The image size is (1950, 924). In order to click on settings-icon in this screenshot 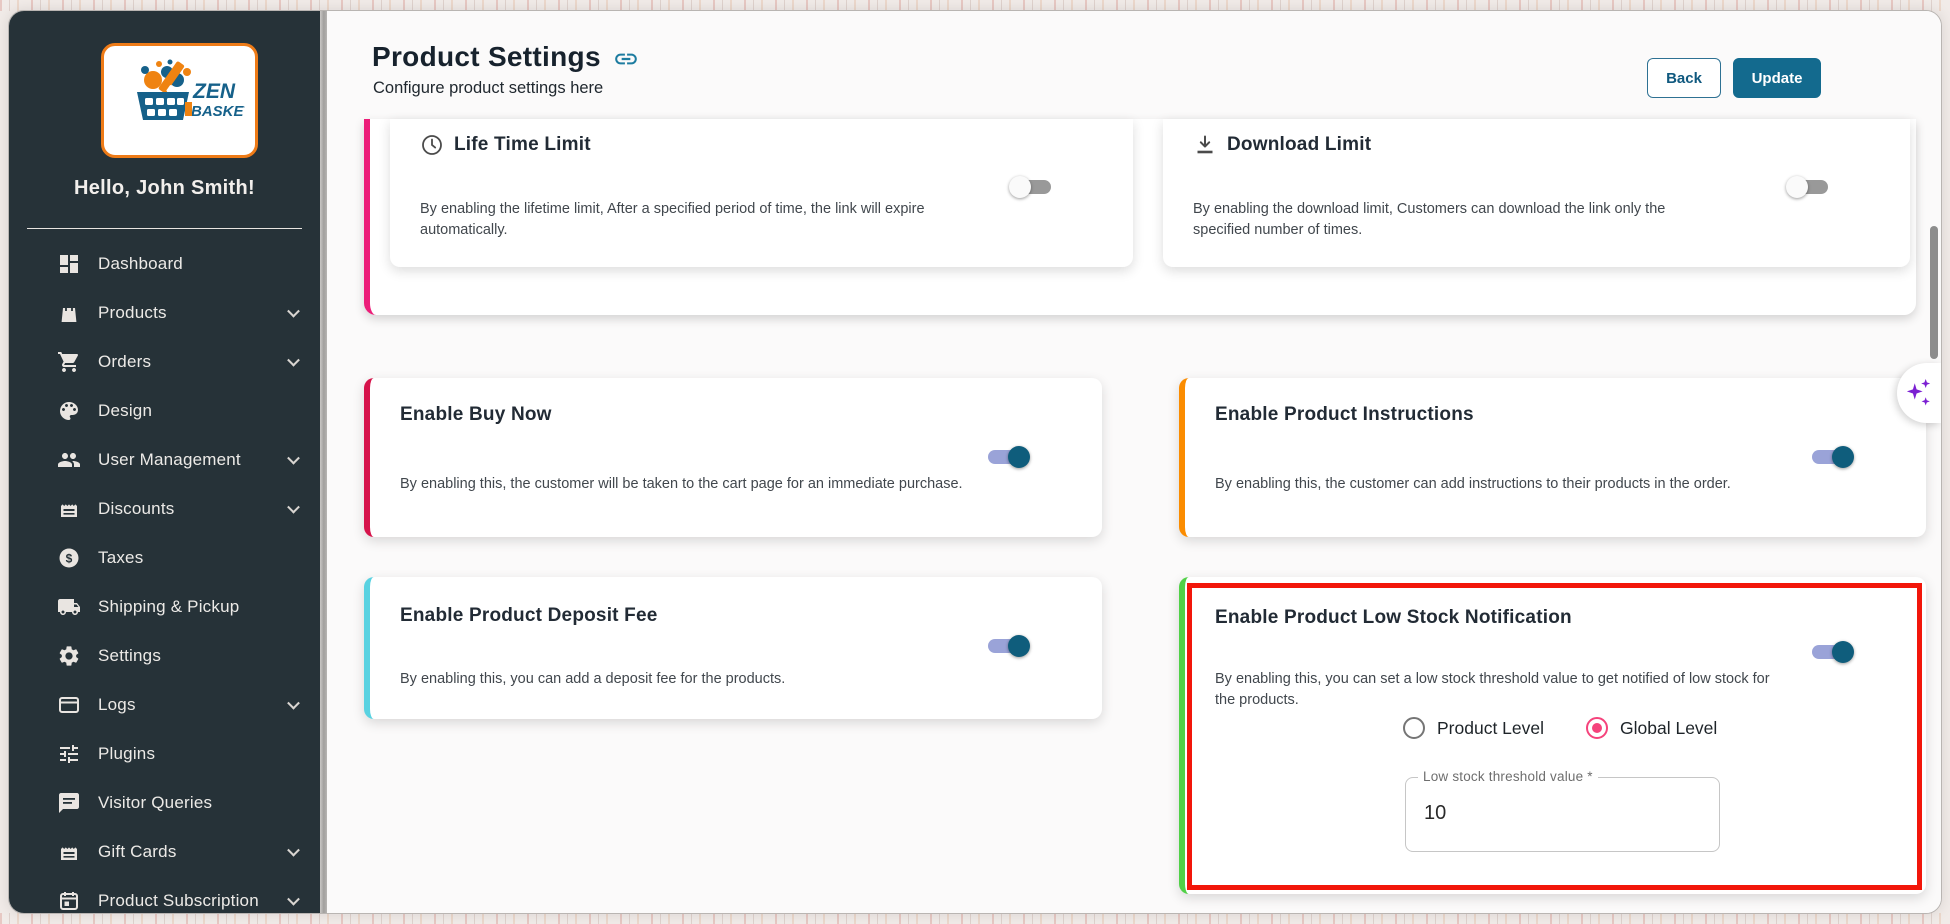, I will do `click(69, 656)`.